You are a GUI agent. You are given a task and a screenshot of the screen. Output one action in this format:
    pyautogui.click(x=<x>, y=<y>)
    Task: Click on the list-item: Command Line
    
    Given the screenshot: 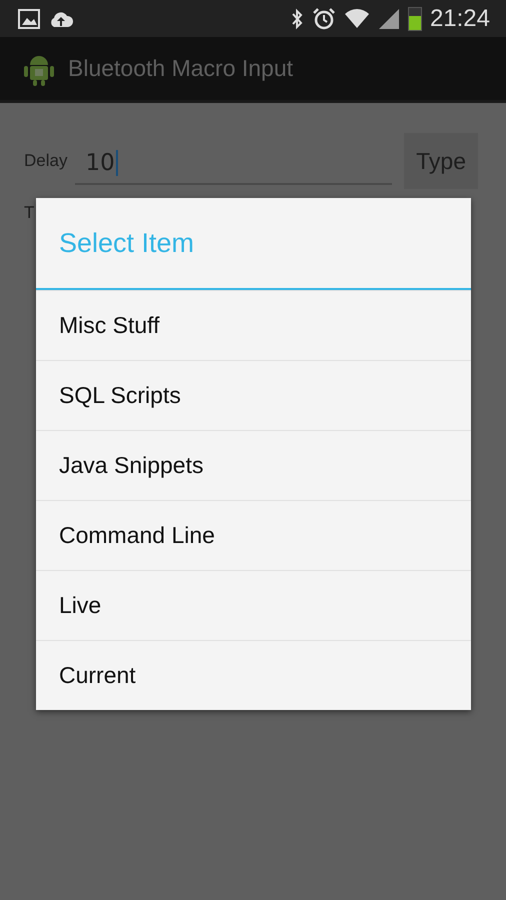 What is the action you would take?
    pyautogui.click(x=253, y=535)
    